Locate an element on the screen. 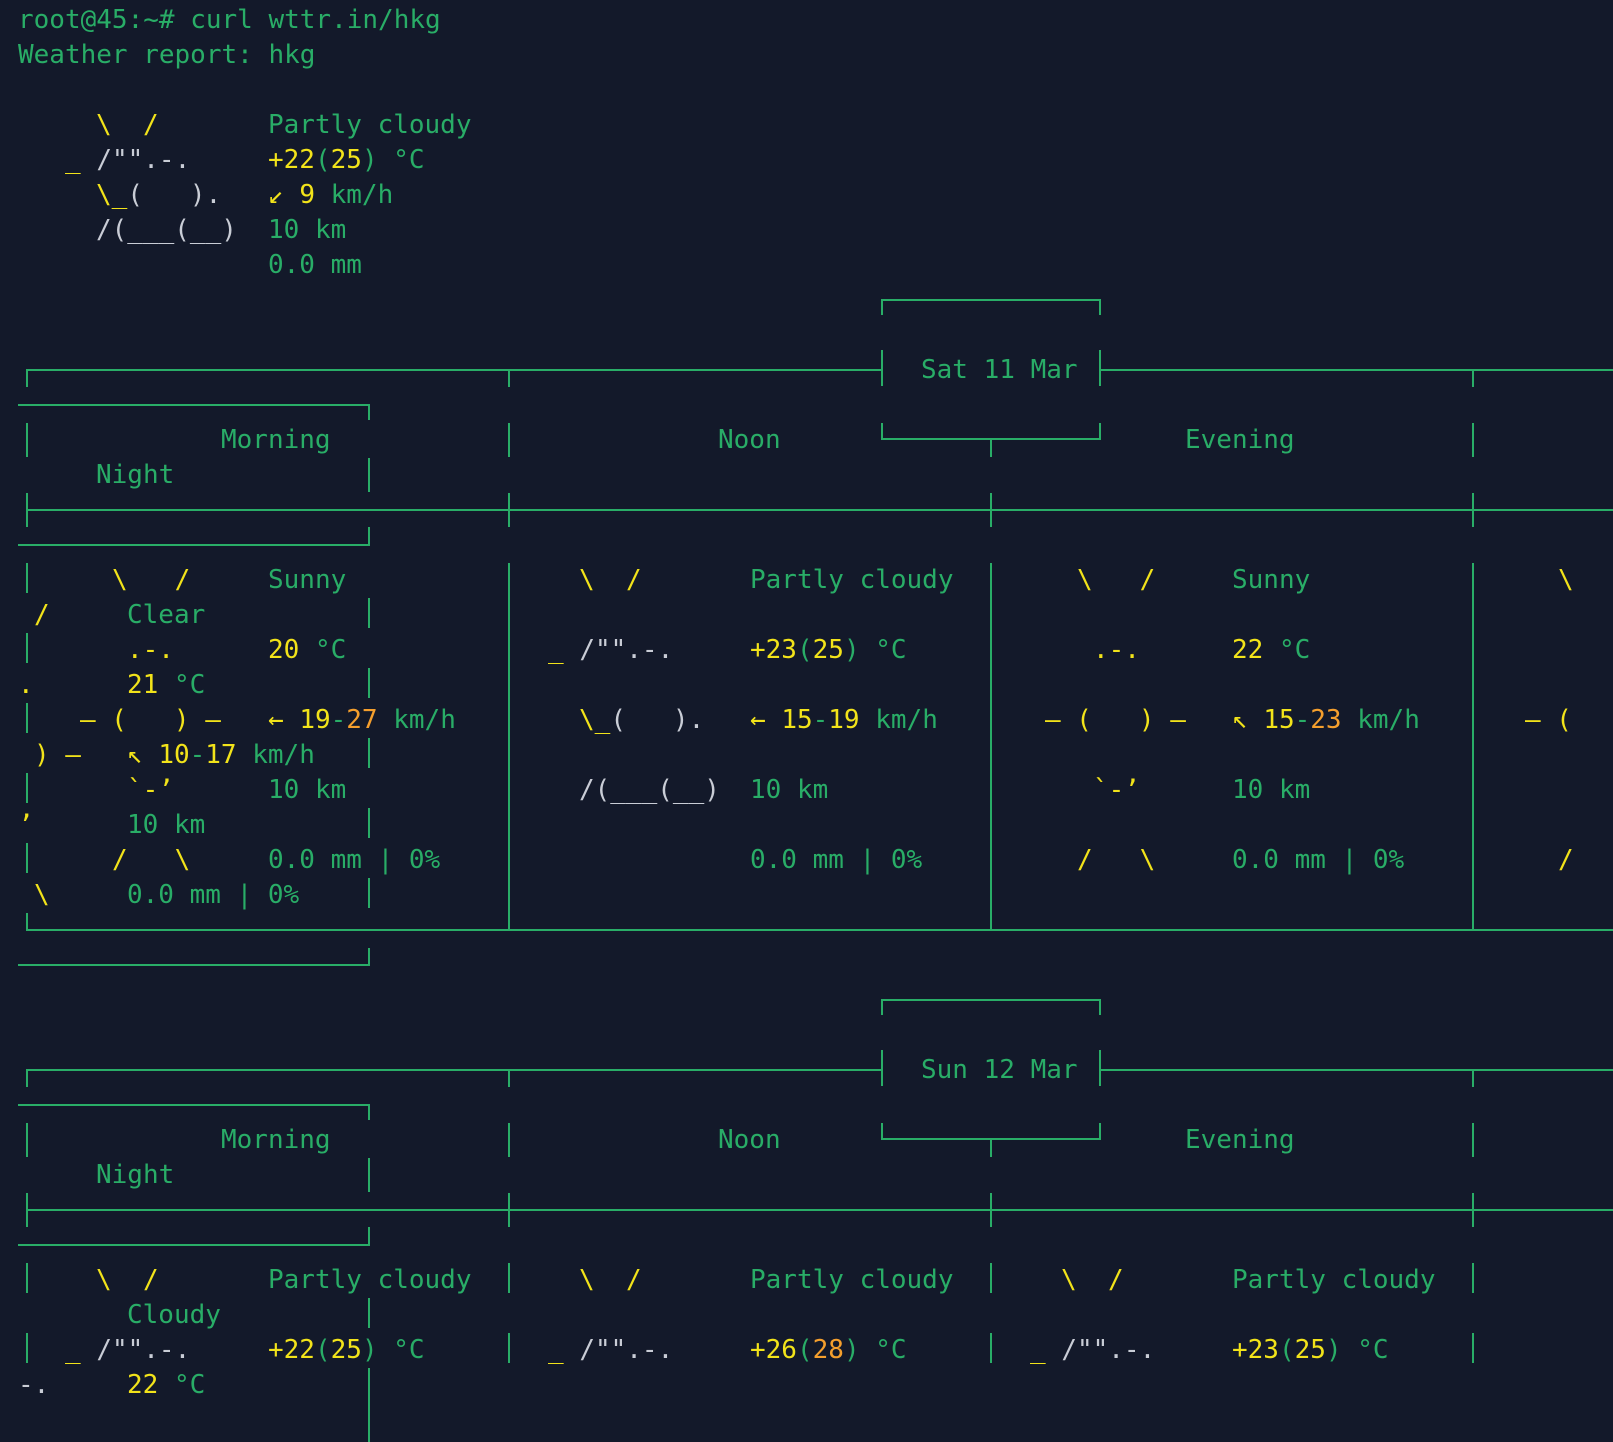 This screenshot has height=1442, width=1613. weather-art-line: _ /"".-. is located at coordinates (128, 160).